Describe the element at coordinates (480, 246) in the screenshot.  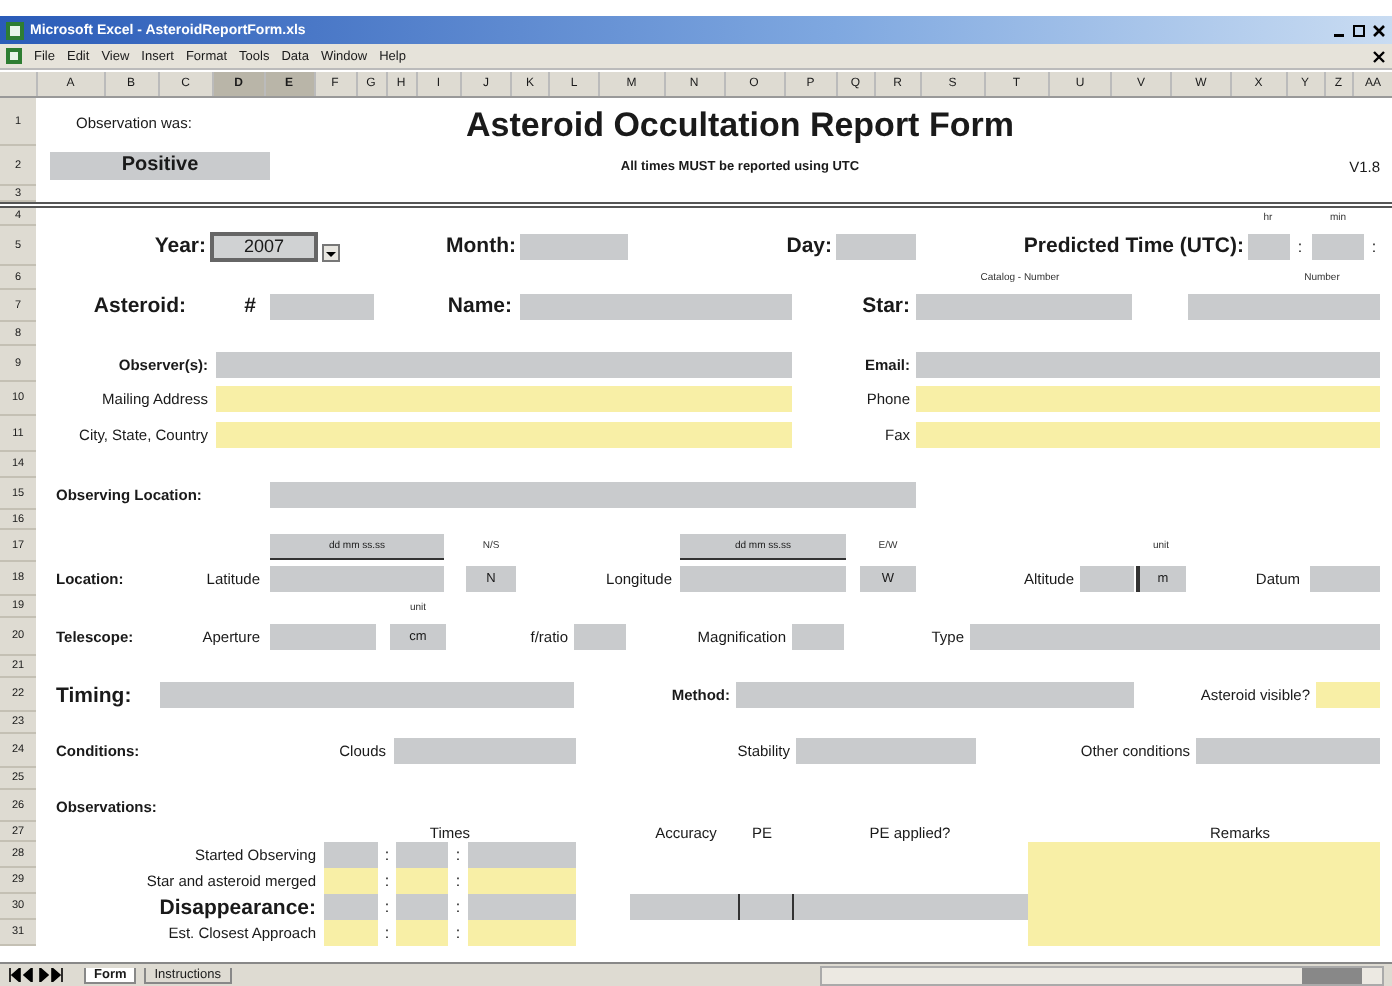
I see `field-label: Month:` at that location.